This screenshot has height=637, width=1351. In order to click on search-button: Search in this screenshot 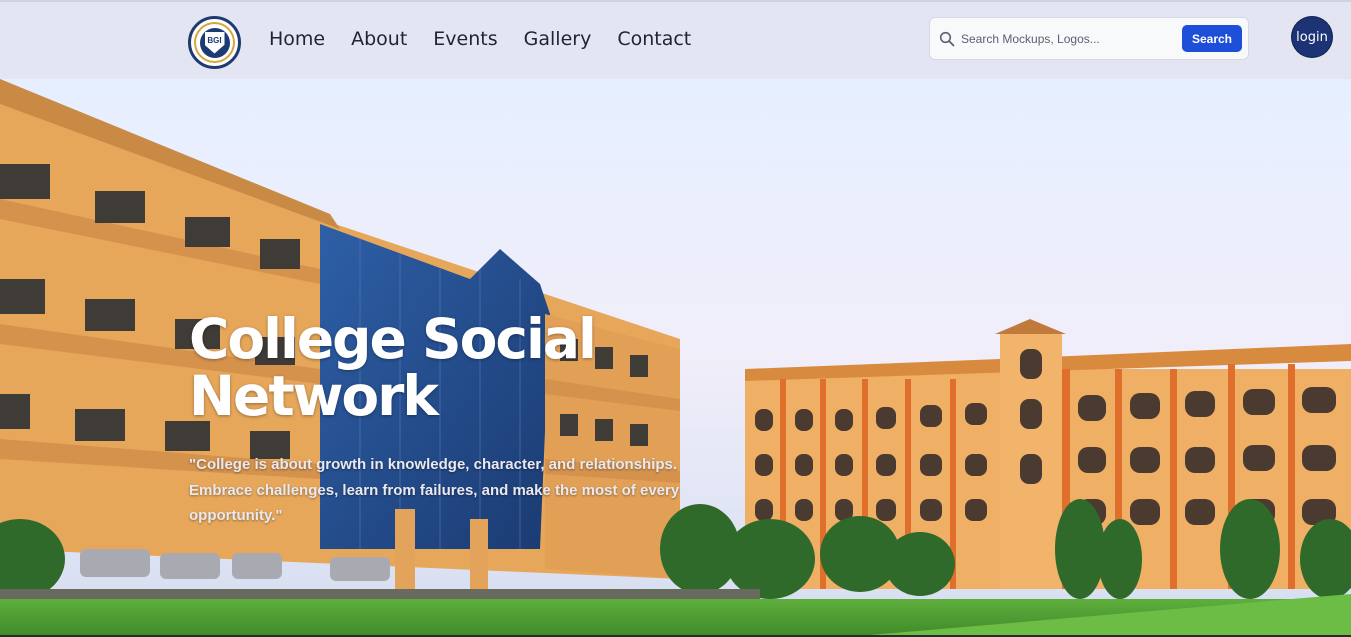, I will do `click(1212, 38)`.